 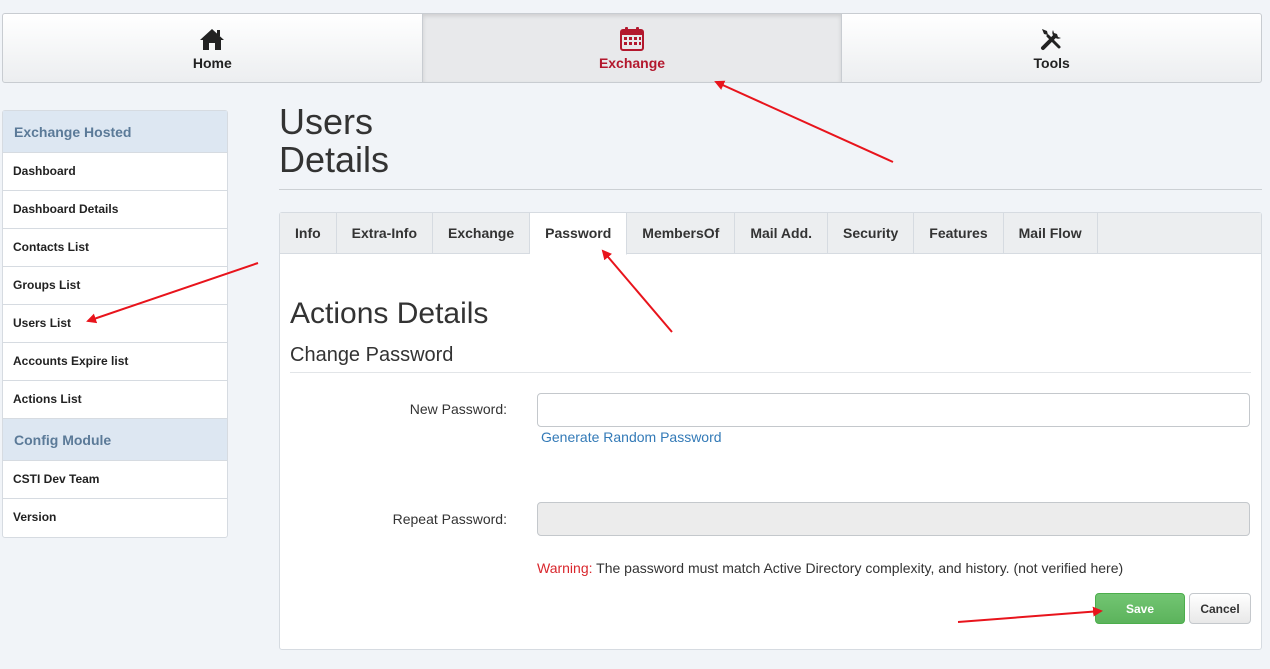 I want to click on tab-password: Password, so click(x=579, y=234).